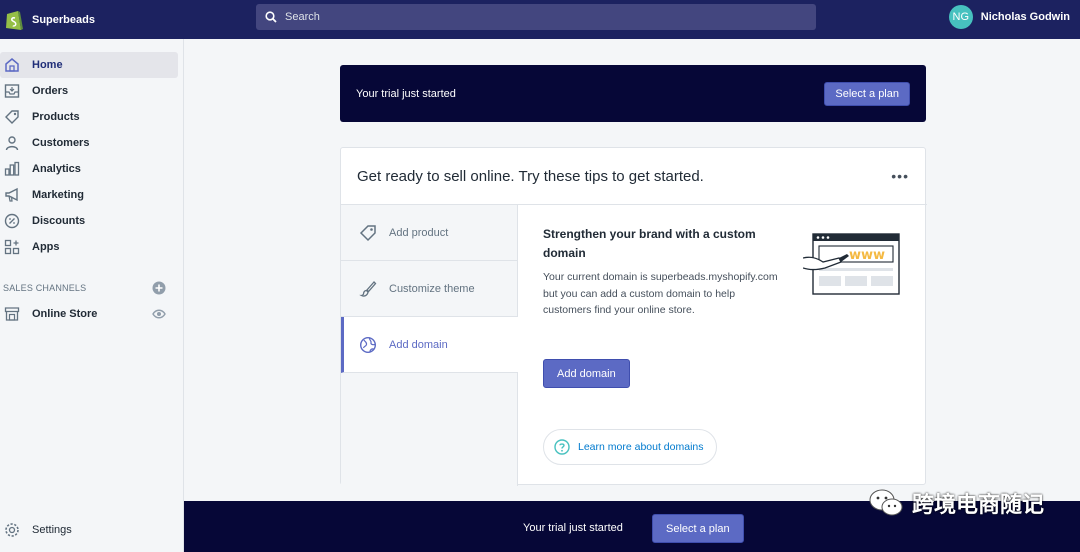  I want to click on more-actions-icon: •••, so click(900, 176).